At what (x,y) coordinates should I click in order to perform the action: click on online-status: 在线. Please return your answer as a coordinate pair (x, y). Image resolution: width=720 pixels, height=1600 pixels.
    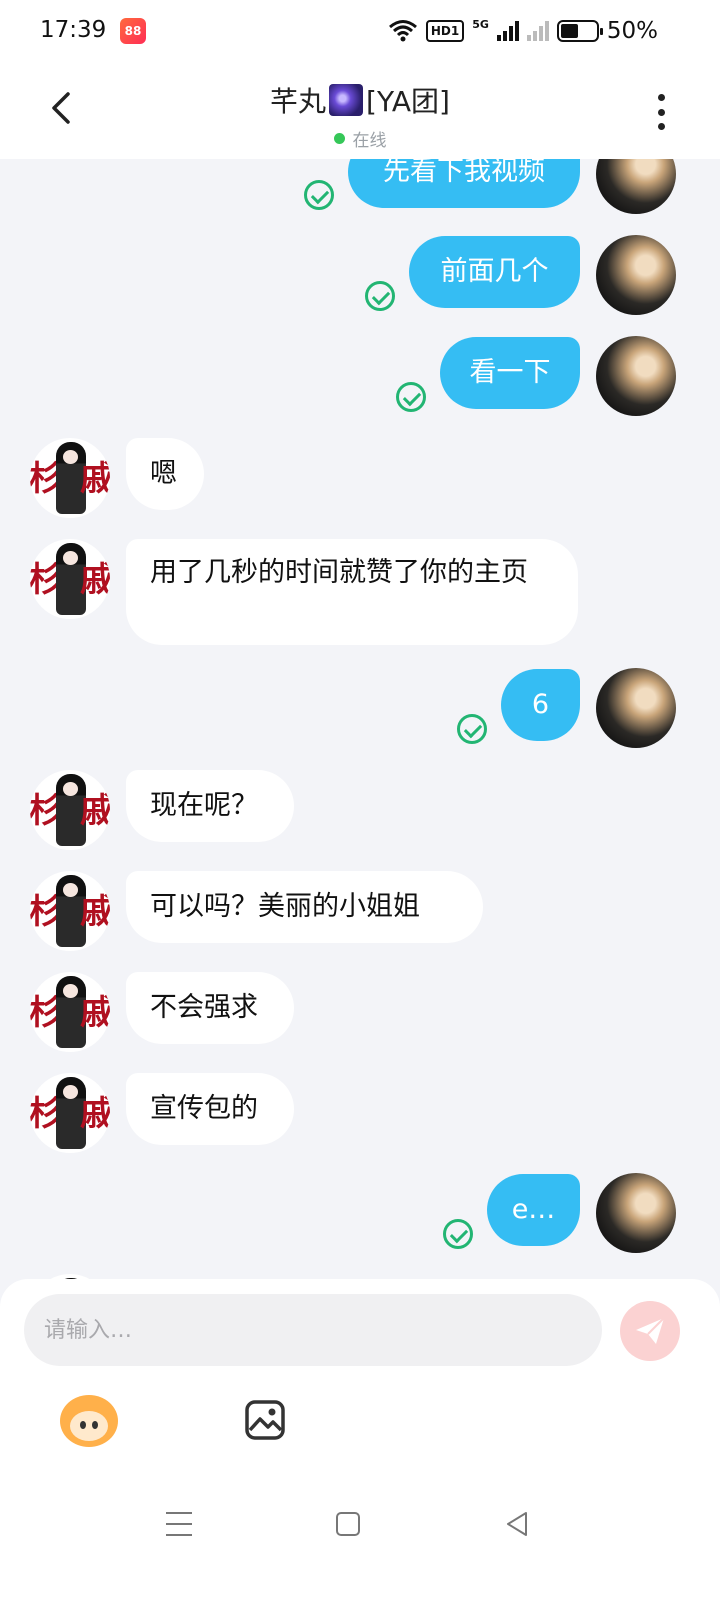
    Looking at the image, I should click on (360, 138).